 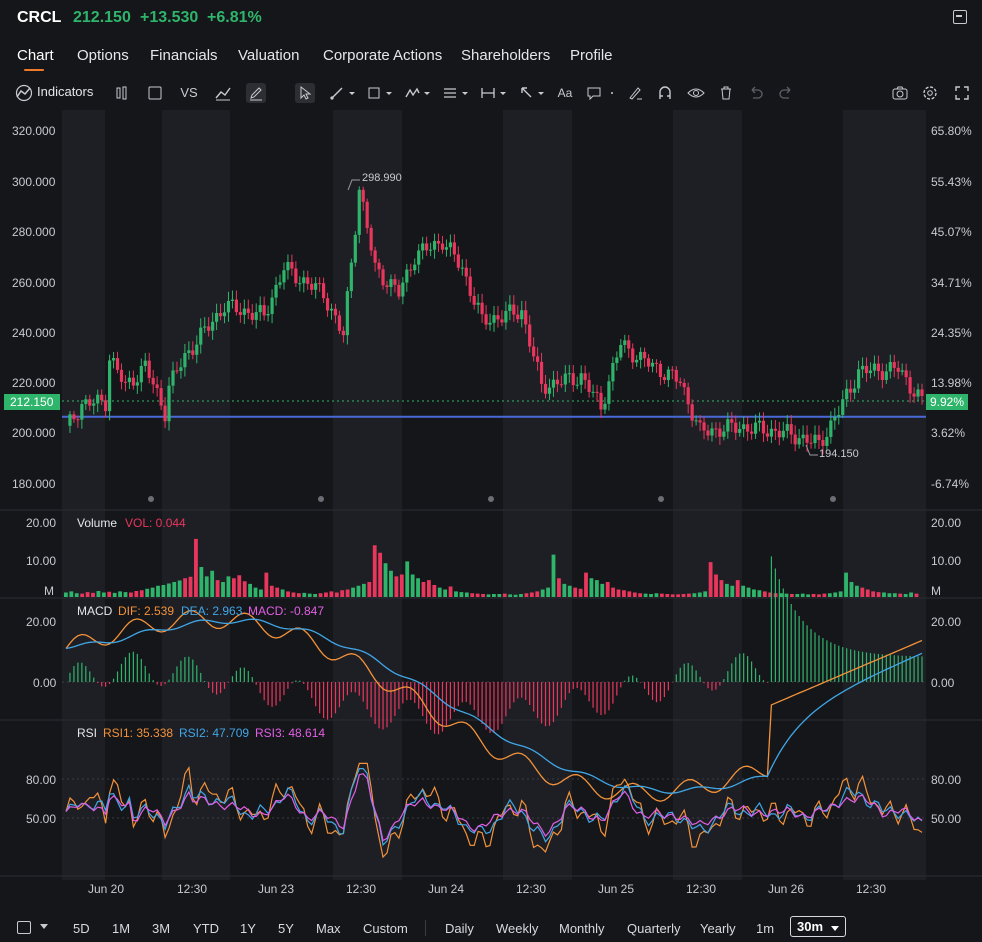 What do you see at coordinates (582, 928) in the screenshot?
I see `interval-monthly: Monthly` at bounding box center [582, 928].